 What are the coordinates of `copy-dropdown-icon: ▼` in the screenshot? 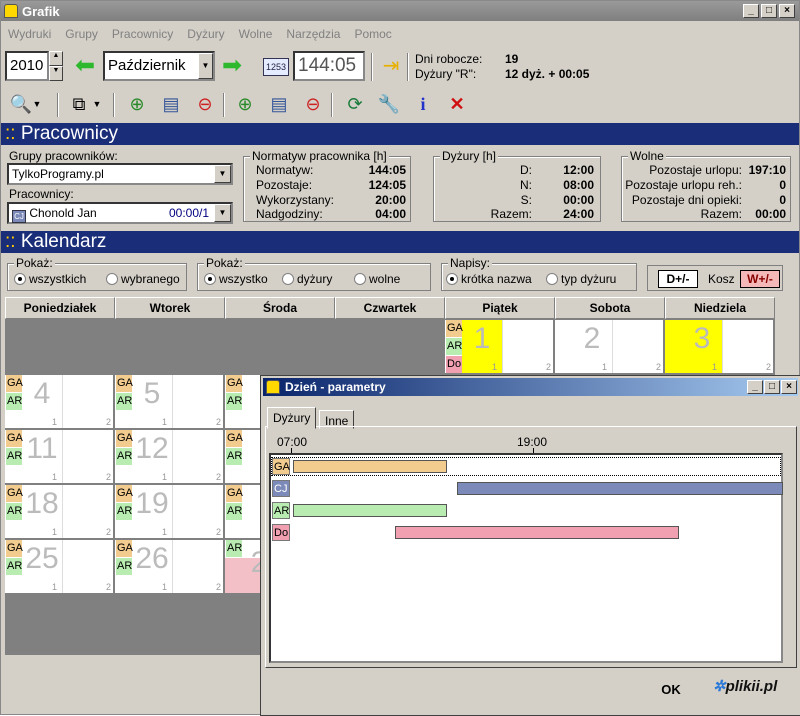 It's located at (97, 104).